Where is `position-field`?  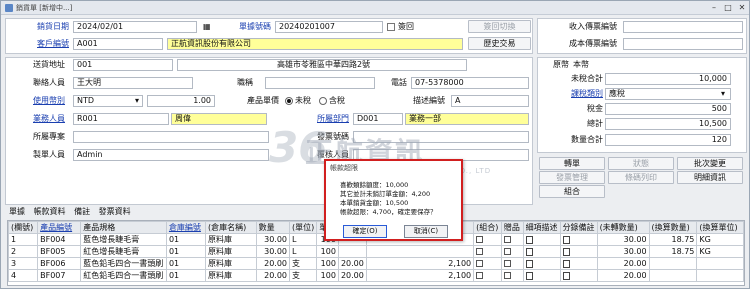
position-field is located at coordinates (320, 83).